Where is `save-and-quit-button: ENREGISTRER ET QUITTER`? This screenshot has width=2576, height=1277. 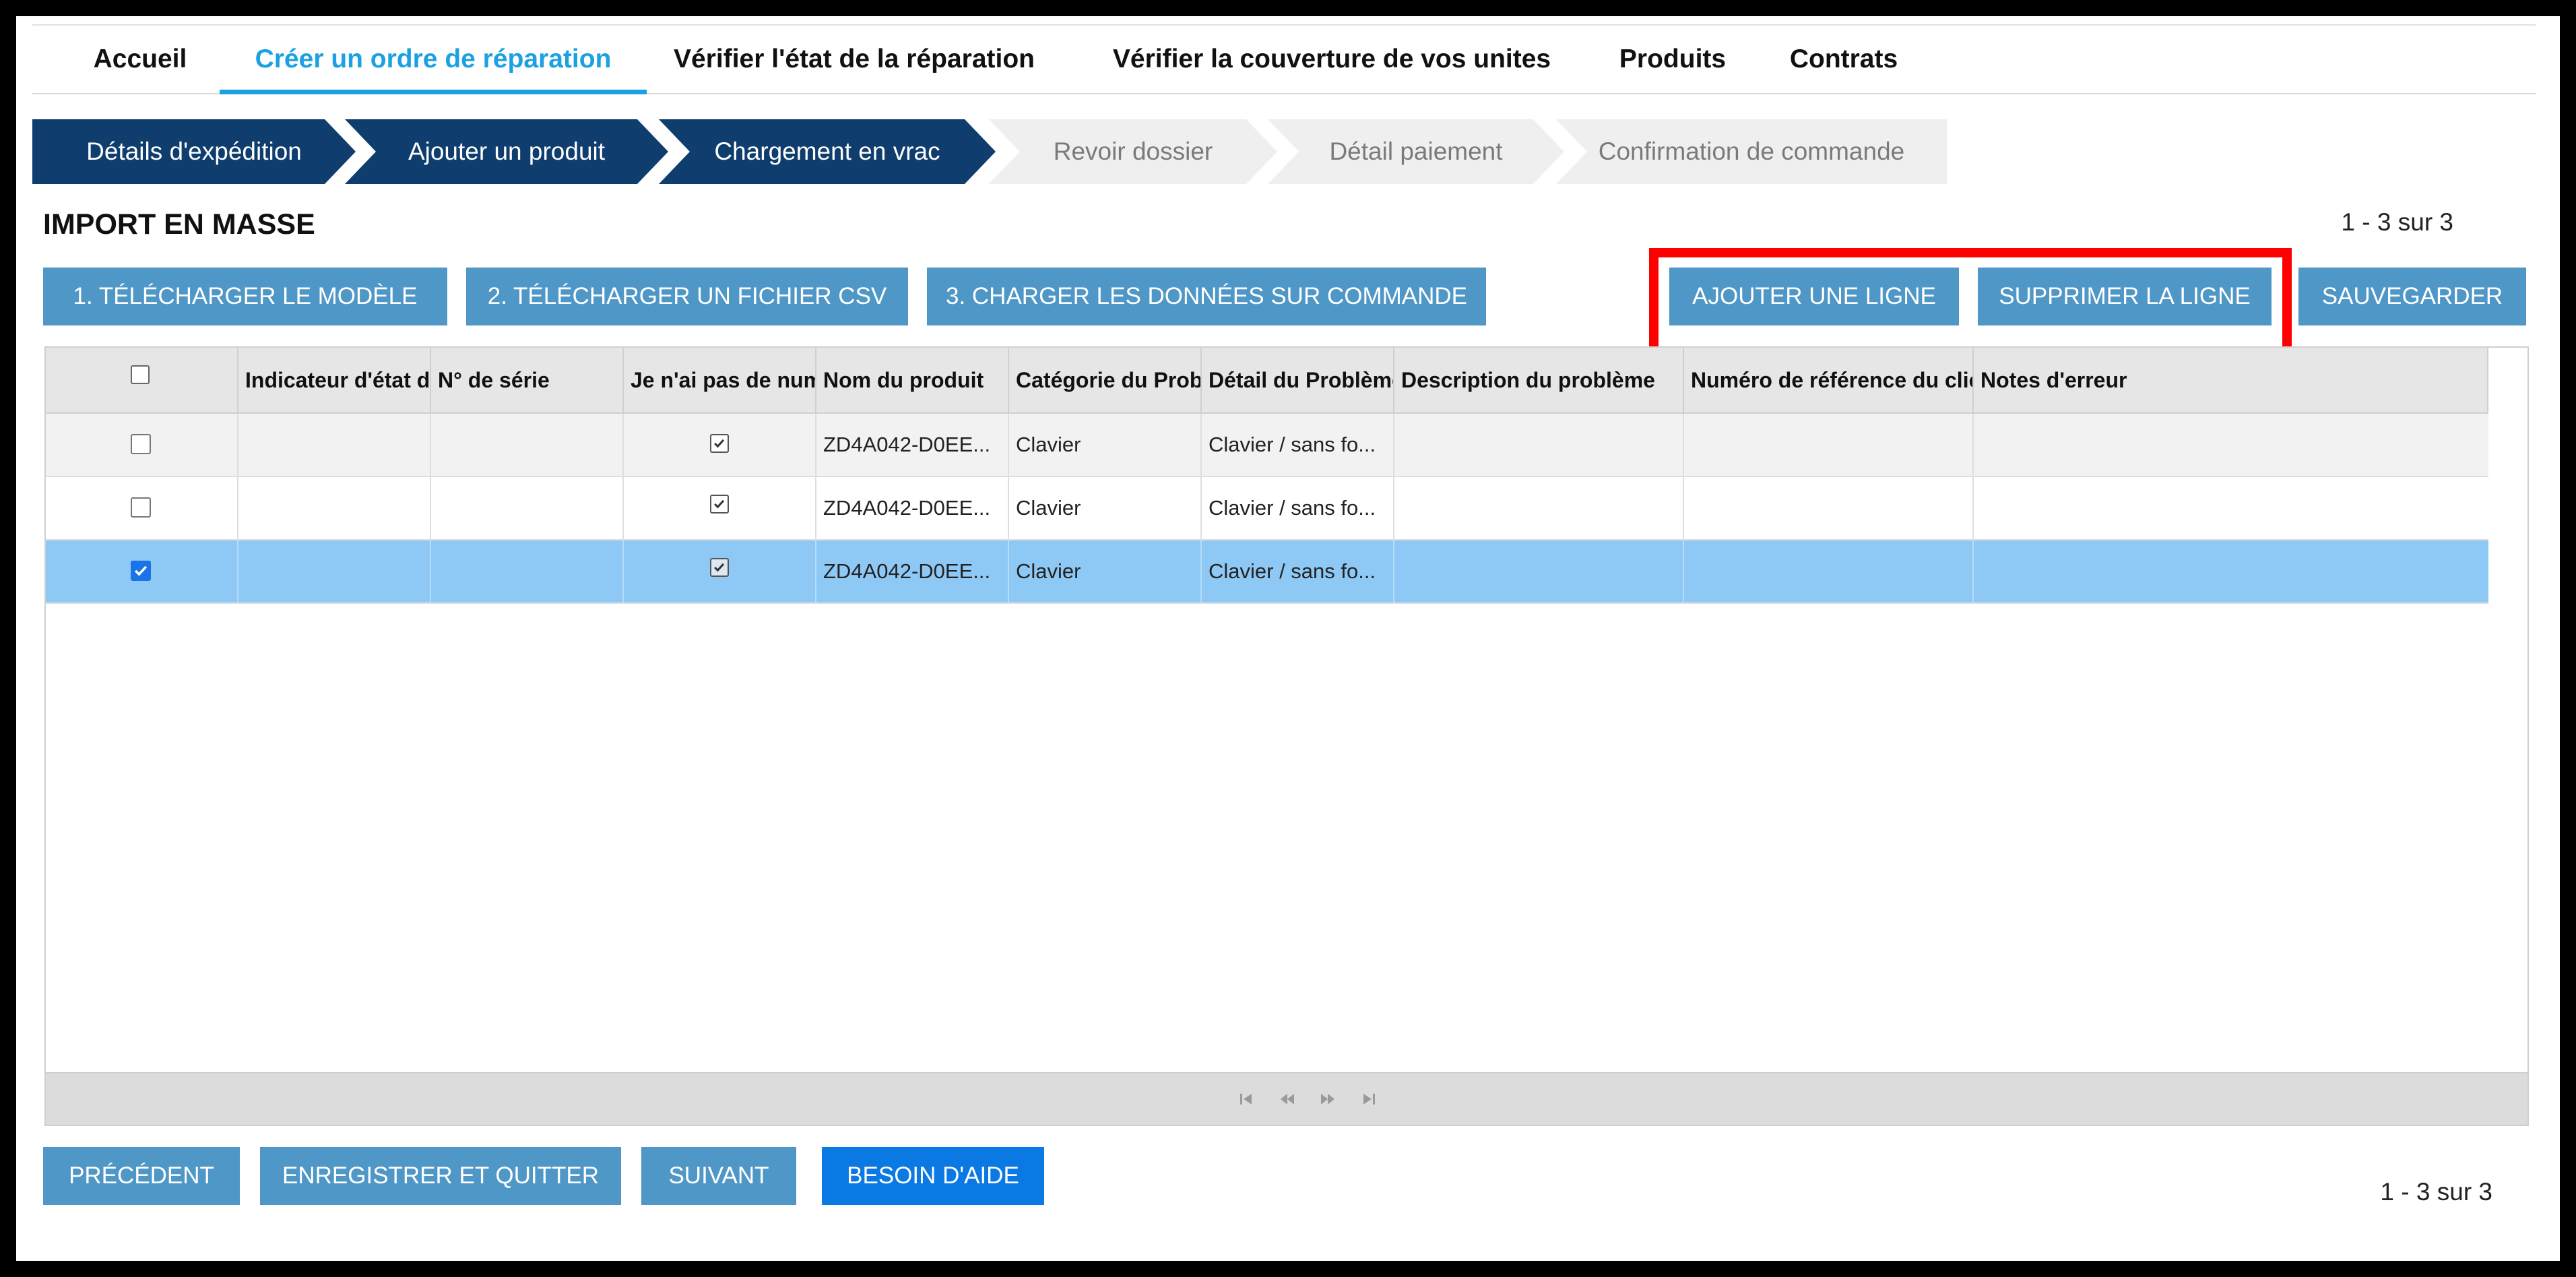 save-and-quit-button: ENREGISTRER ET QUITTER is located at coordinates (441, 1176).